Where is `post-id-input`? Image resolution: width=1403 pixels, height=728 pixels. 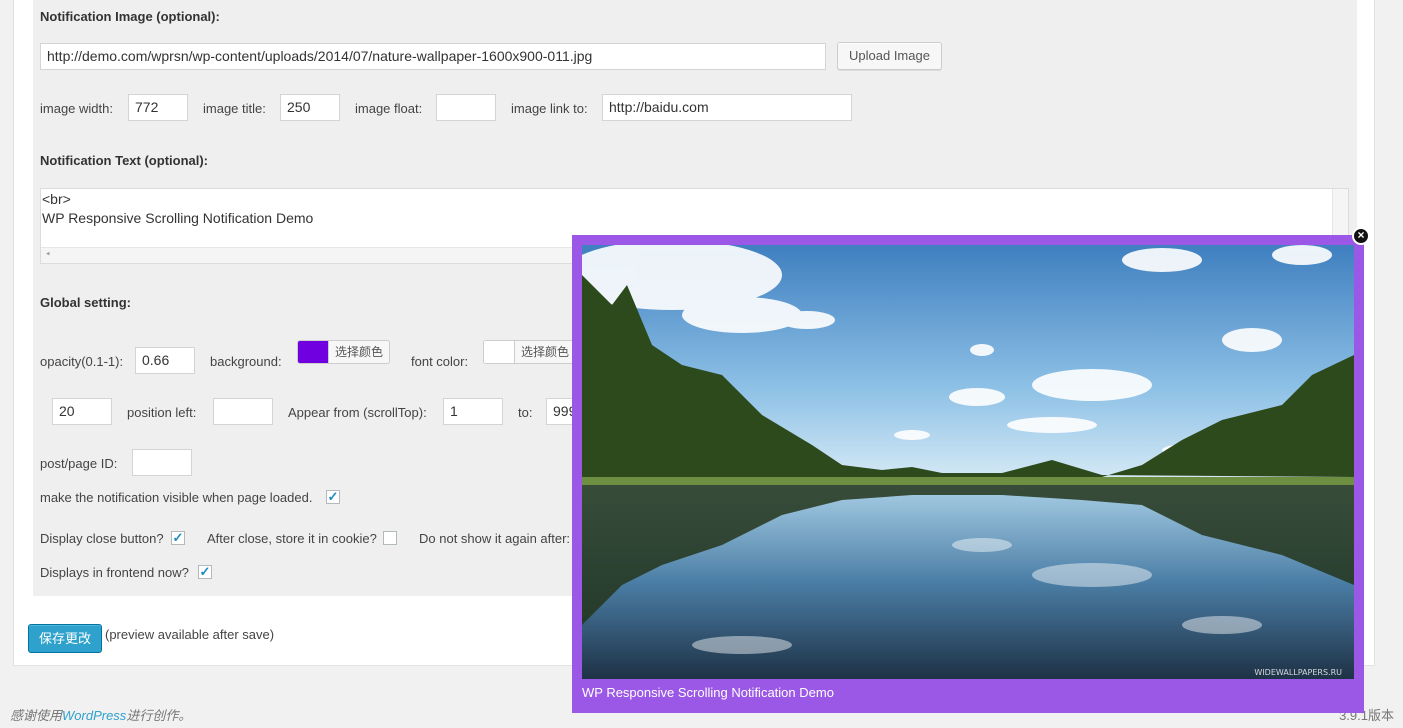 post-id-input is located at coordinates (162, 462).